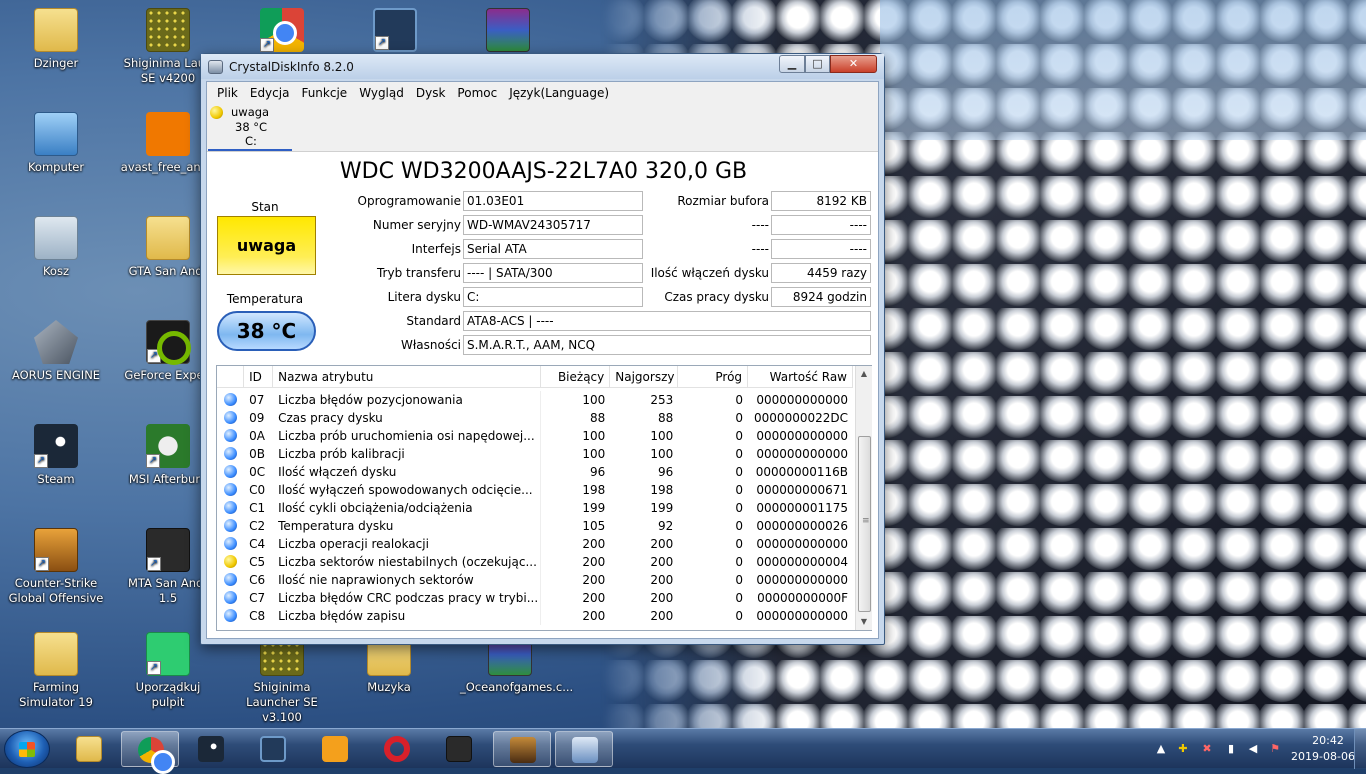  What do you see at coordinates (559, 93) in the screenshot?
I see `menu-jezyk: Język(Language)` at bounding box center [559, 93].